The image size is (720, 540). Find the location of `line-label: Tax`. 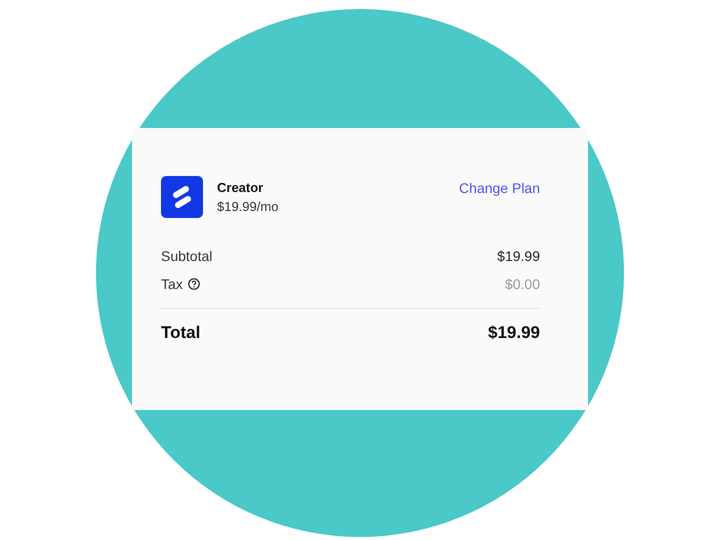

line-label: Tax is located at coordinates (172, 284).